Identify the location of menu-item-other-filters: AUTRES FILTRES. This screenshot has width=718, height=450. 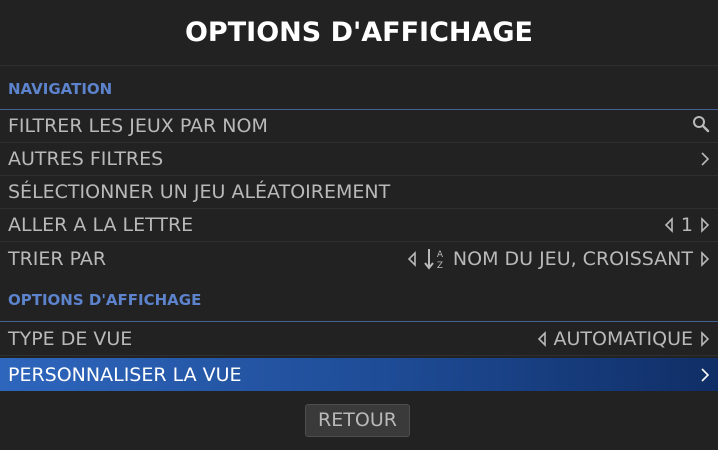
(359, 159).